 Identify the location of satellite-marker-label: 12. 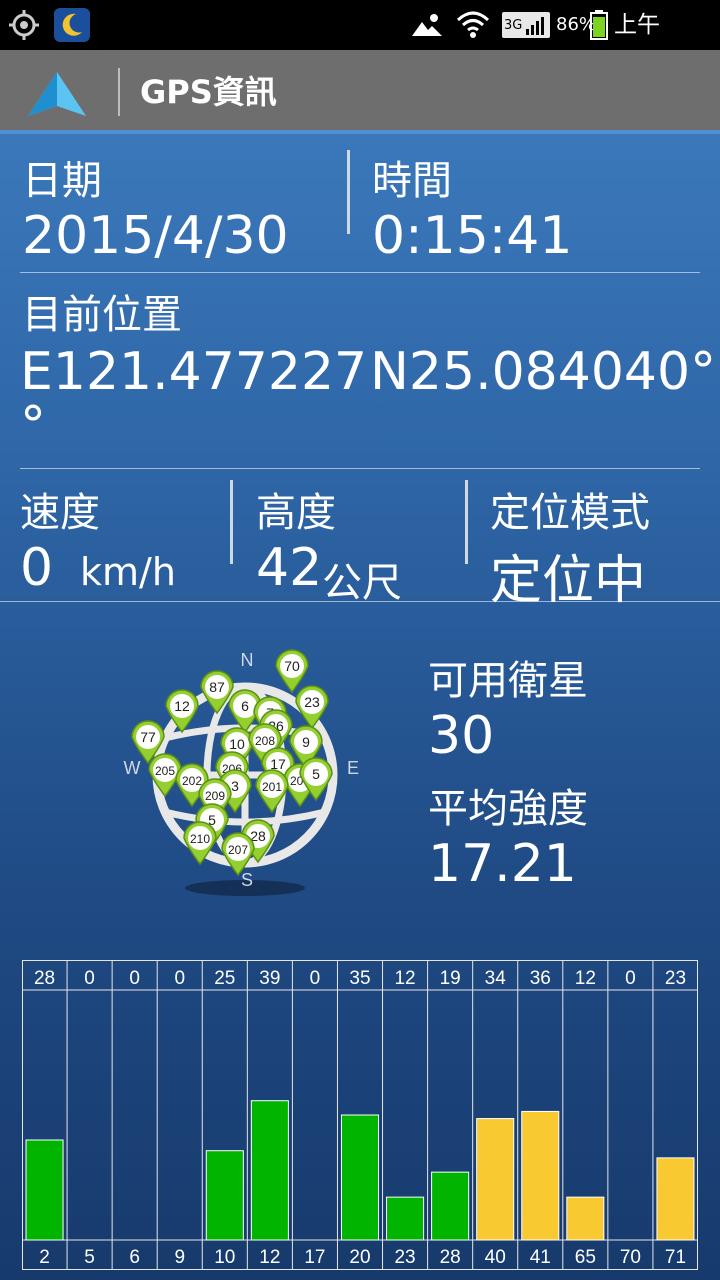
(182, 706).